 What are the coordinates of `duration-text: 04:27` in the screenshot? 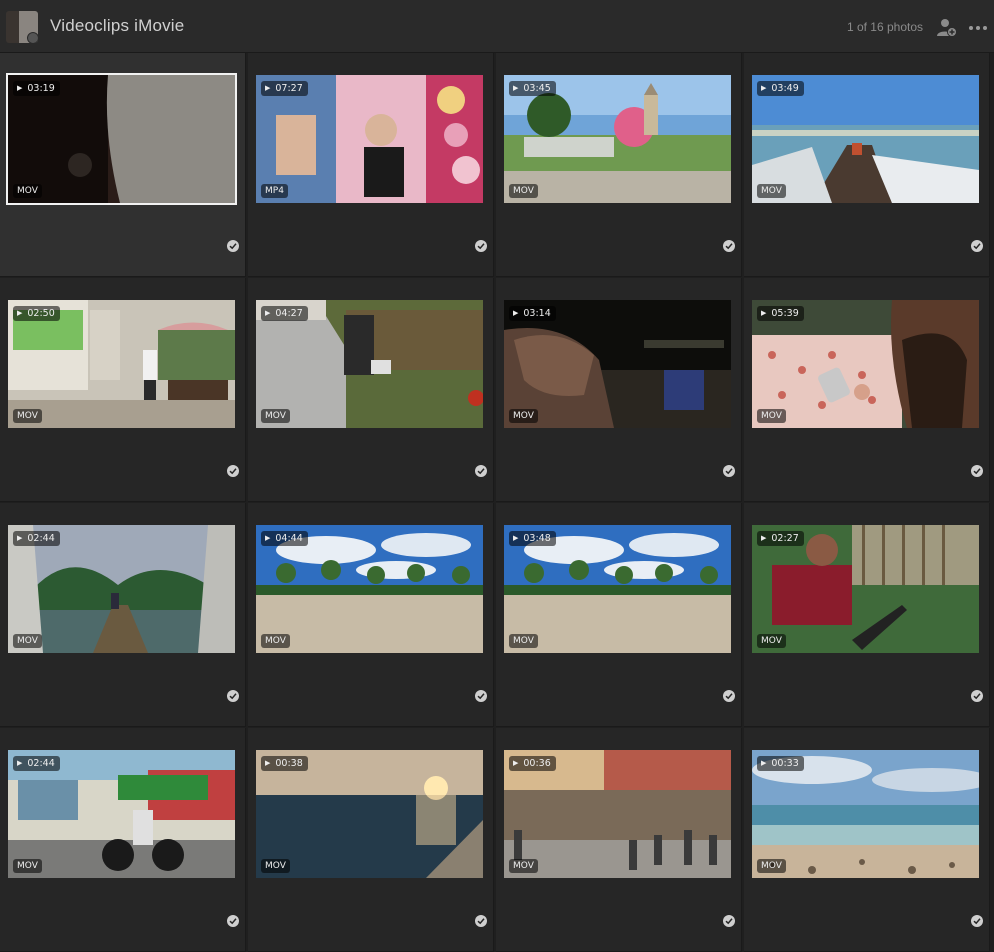 It's located at (289, 313).